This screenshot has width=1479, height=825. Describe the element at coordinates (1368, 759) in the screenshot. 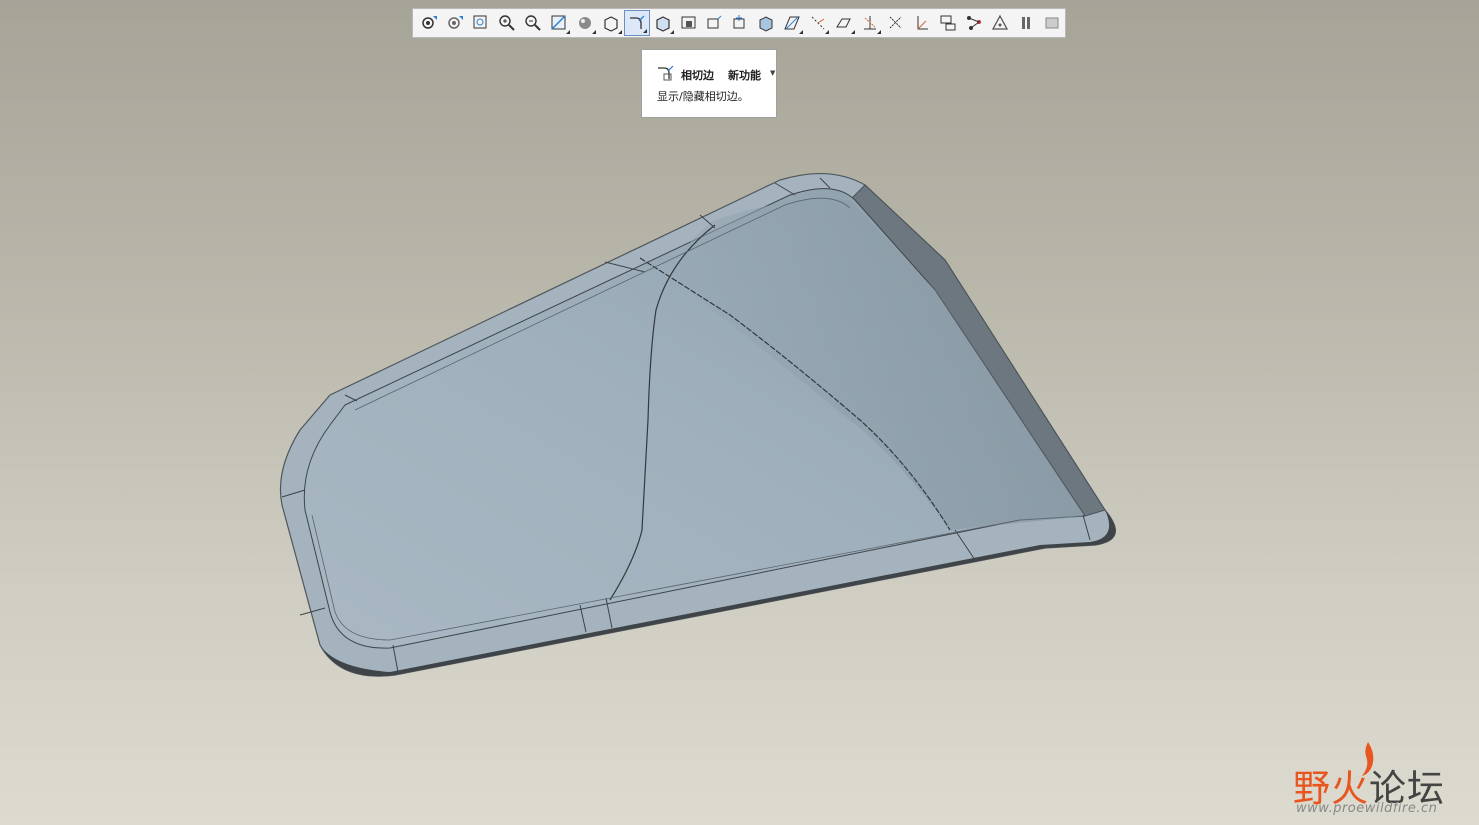

I see `flame-icon` at that location.